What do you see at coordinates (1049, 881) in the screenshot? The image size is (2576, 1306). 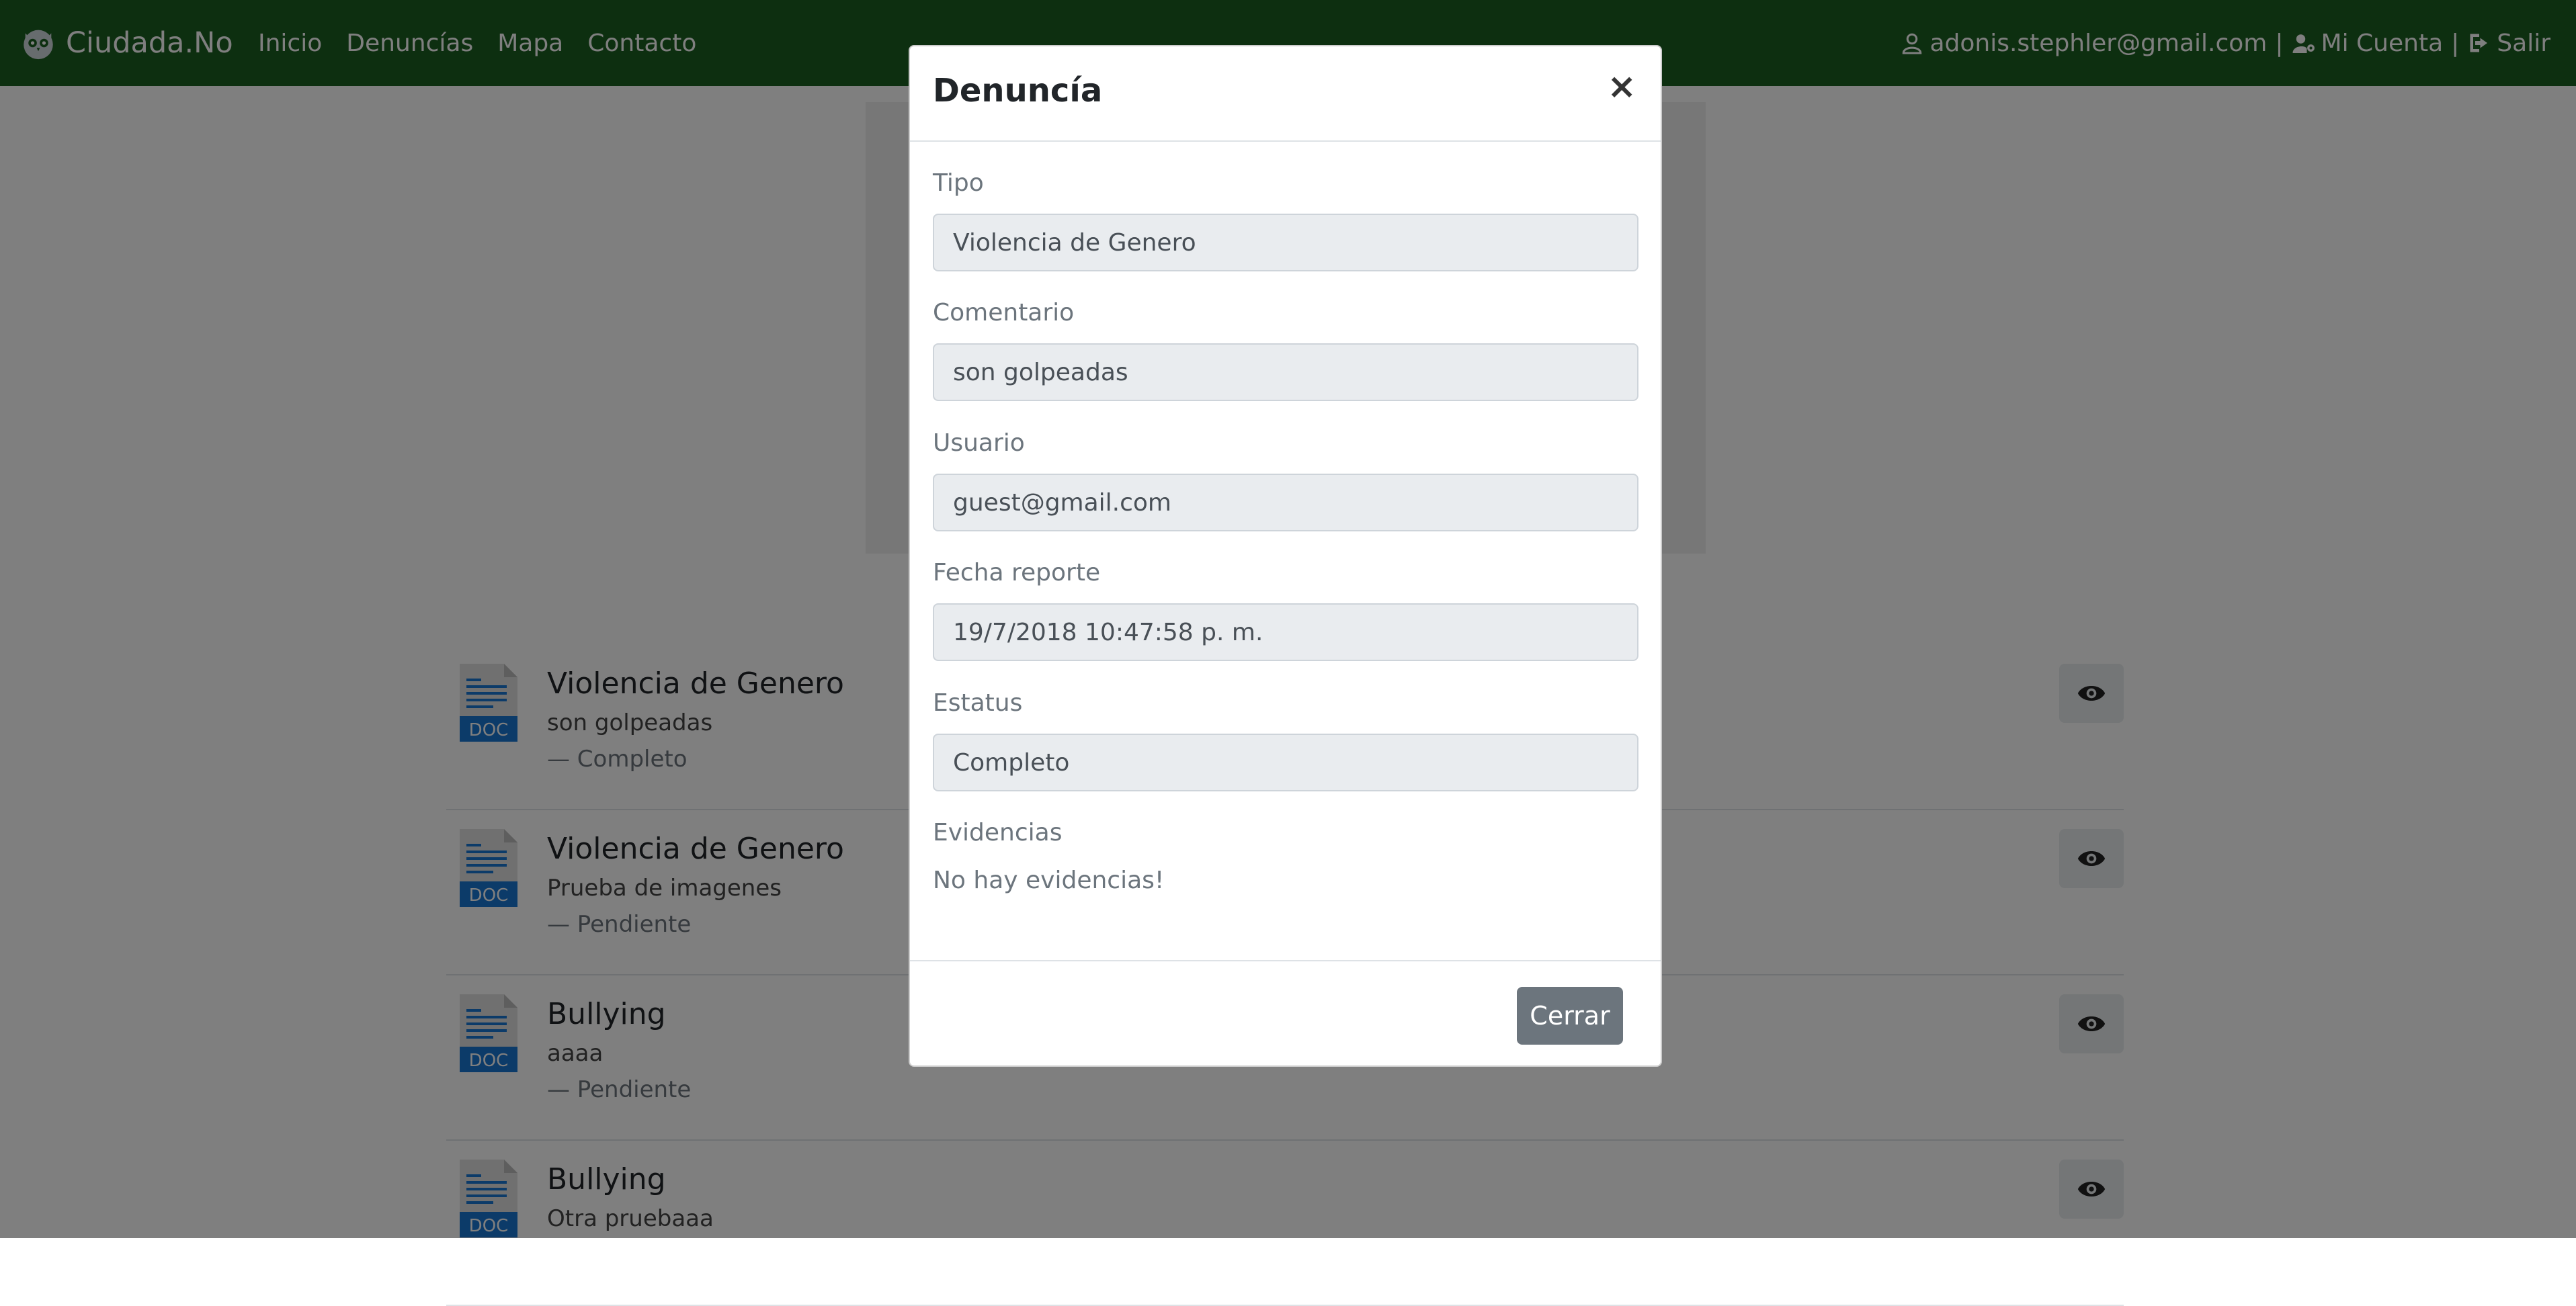 I see `evidencias-empty-message: No hay evidencias!` at bounding box center [1049, 881].